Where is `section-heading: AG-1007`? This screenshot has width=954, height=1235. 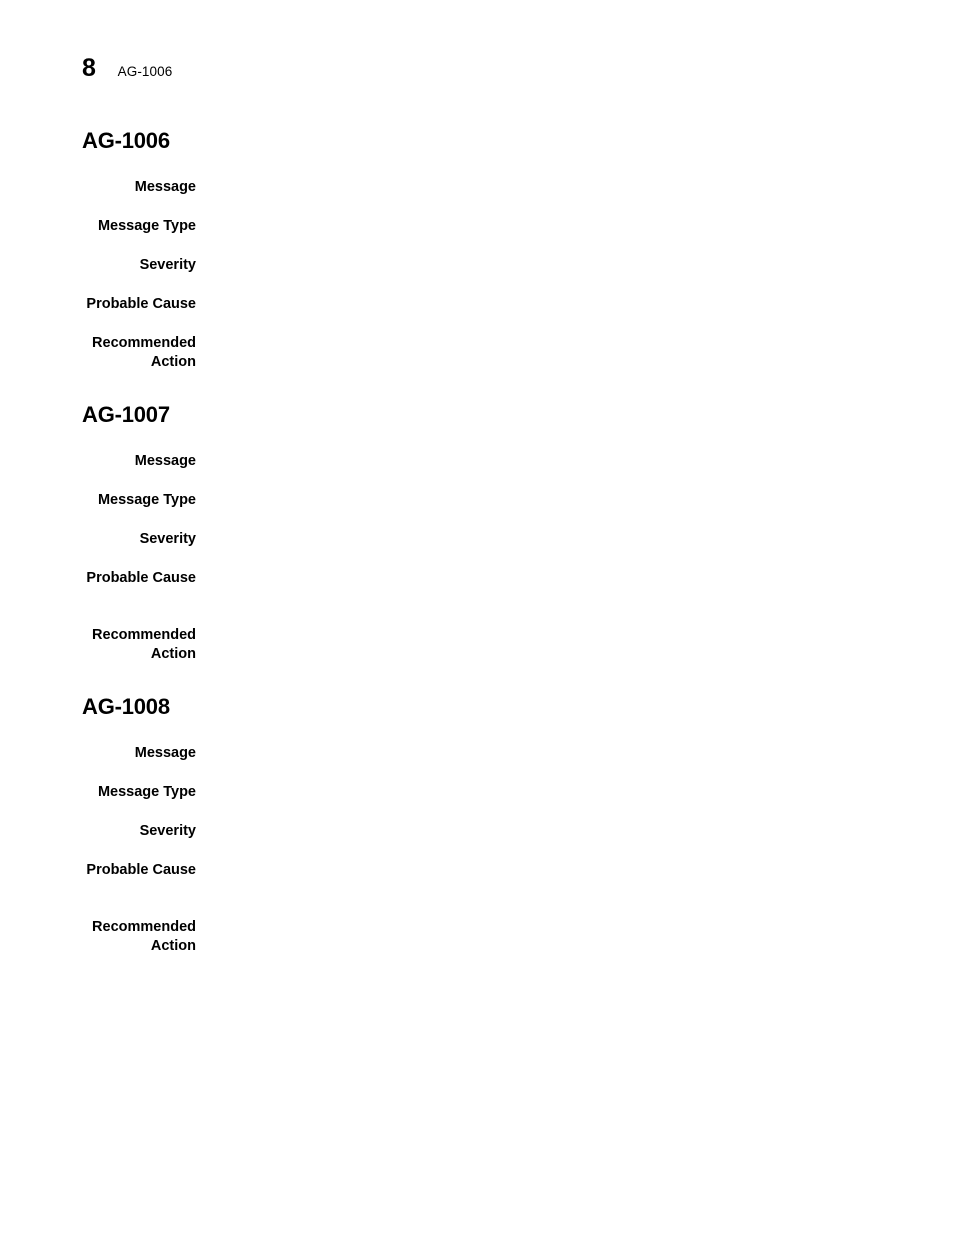 section-heading: AG-1007 is located at coordinates (126, 414).